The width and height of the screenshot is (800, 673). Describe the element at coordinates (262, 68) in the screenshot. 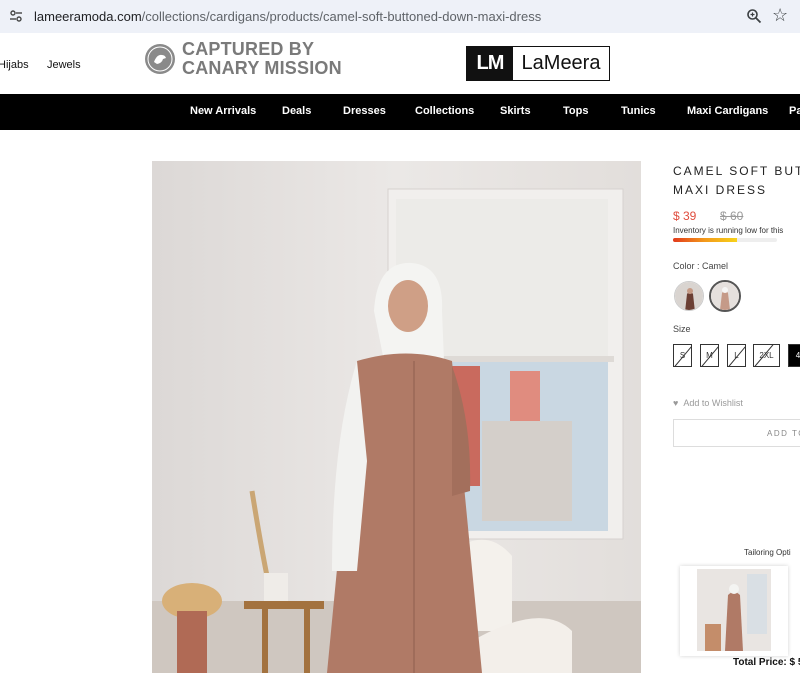

I see `watermark-line-2: CANARY MISSION` at that location.